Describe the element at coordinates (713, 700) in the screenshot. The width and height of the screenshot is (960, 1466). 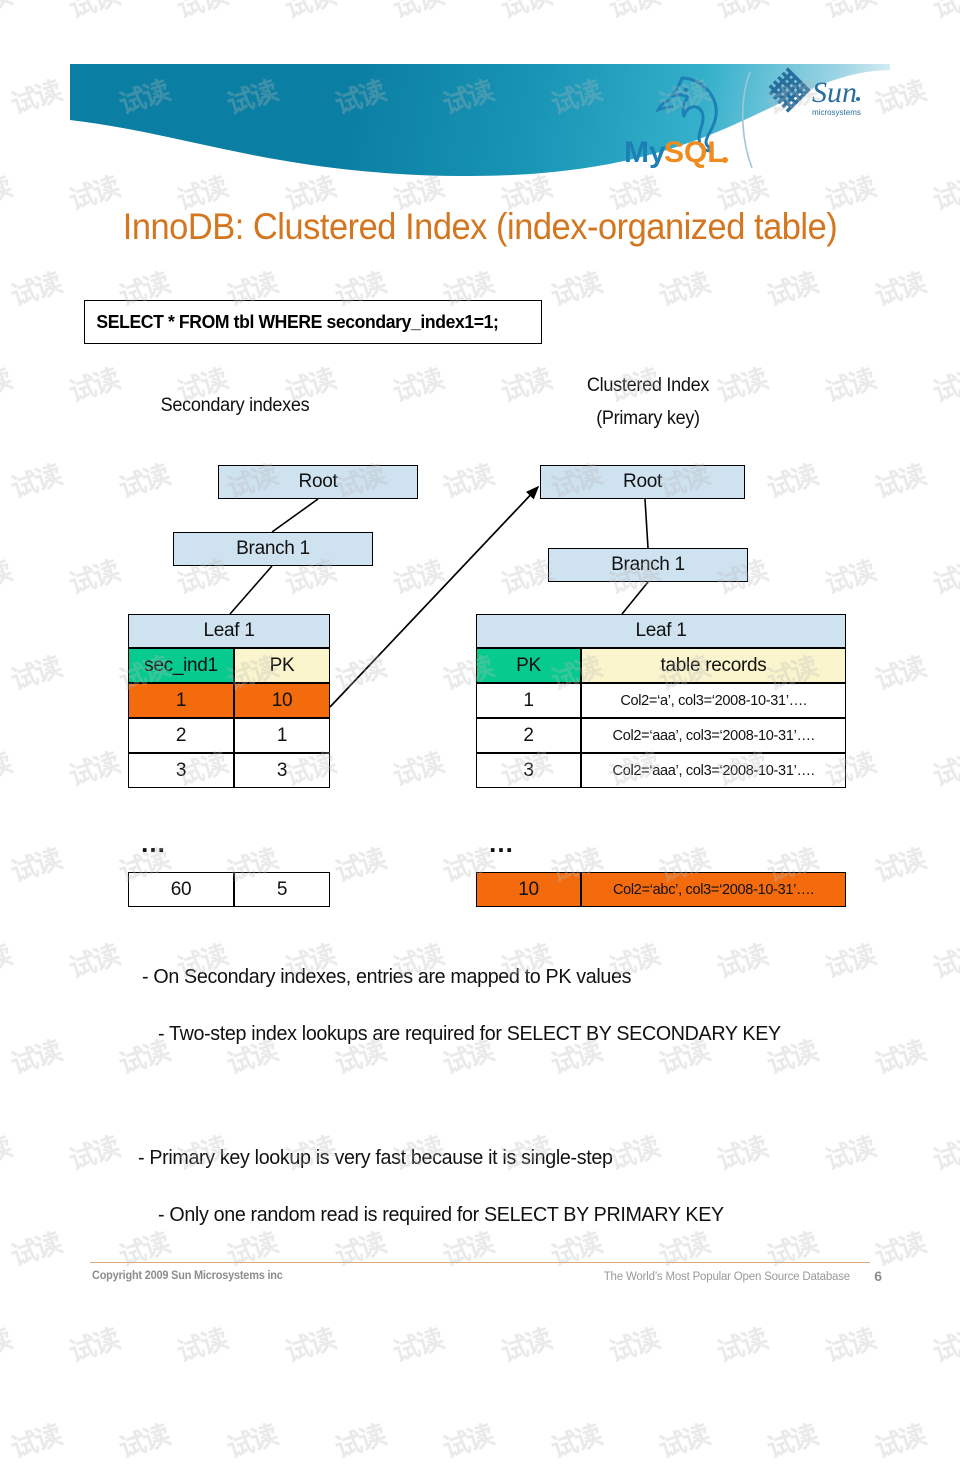
I see `clustered-cell-record: Col2=‘a’, col3=‘2008-10-31’….` at that location.